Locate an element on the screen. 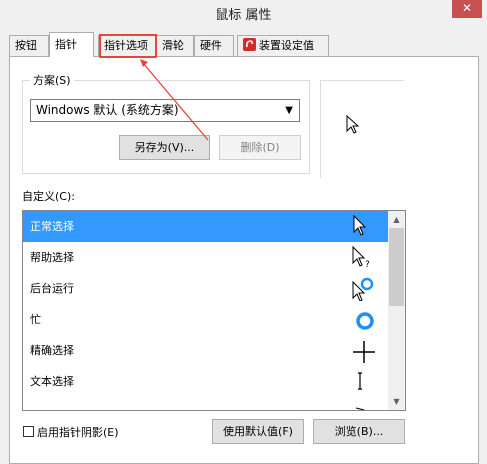  annotation-arrow is located at coordinates (174, 100).